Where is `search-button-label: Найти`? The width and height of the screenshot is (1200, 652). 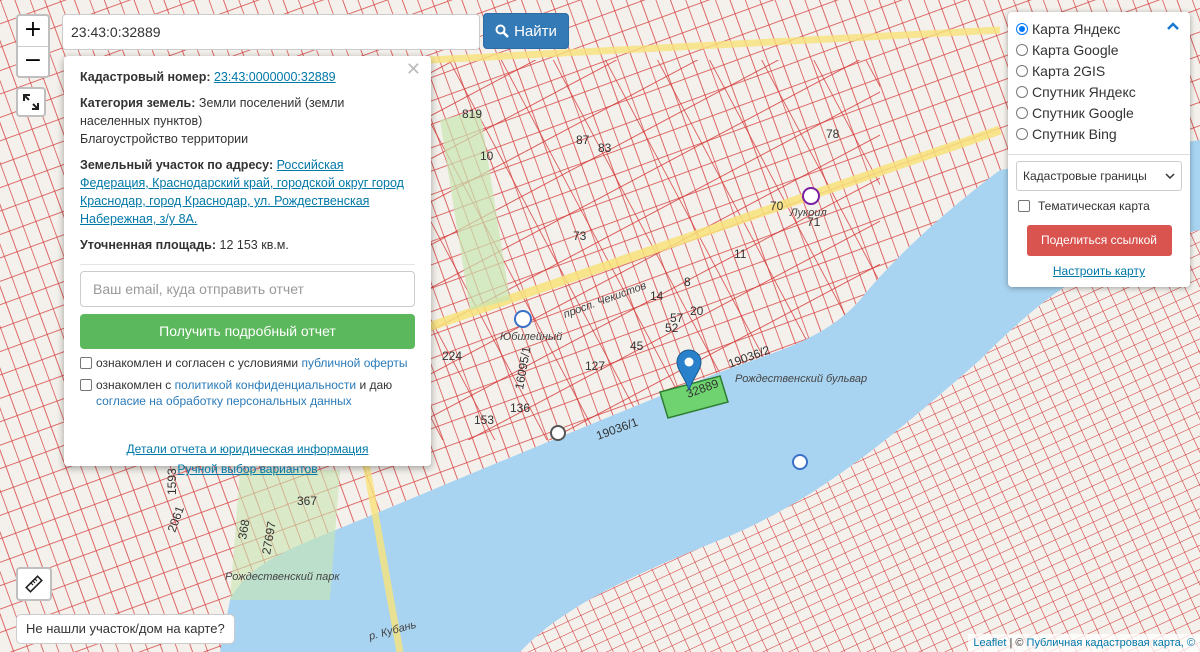 search-button-label: Найти is located at coordinates (535, 31).